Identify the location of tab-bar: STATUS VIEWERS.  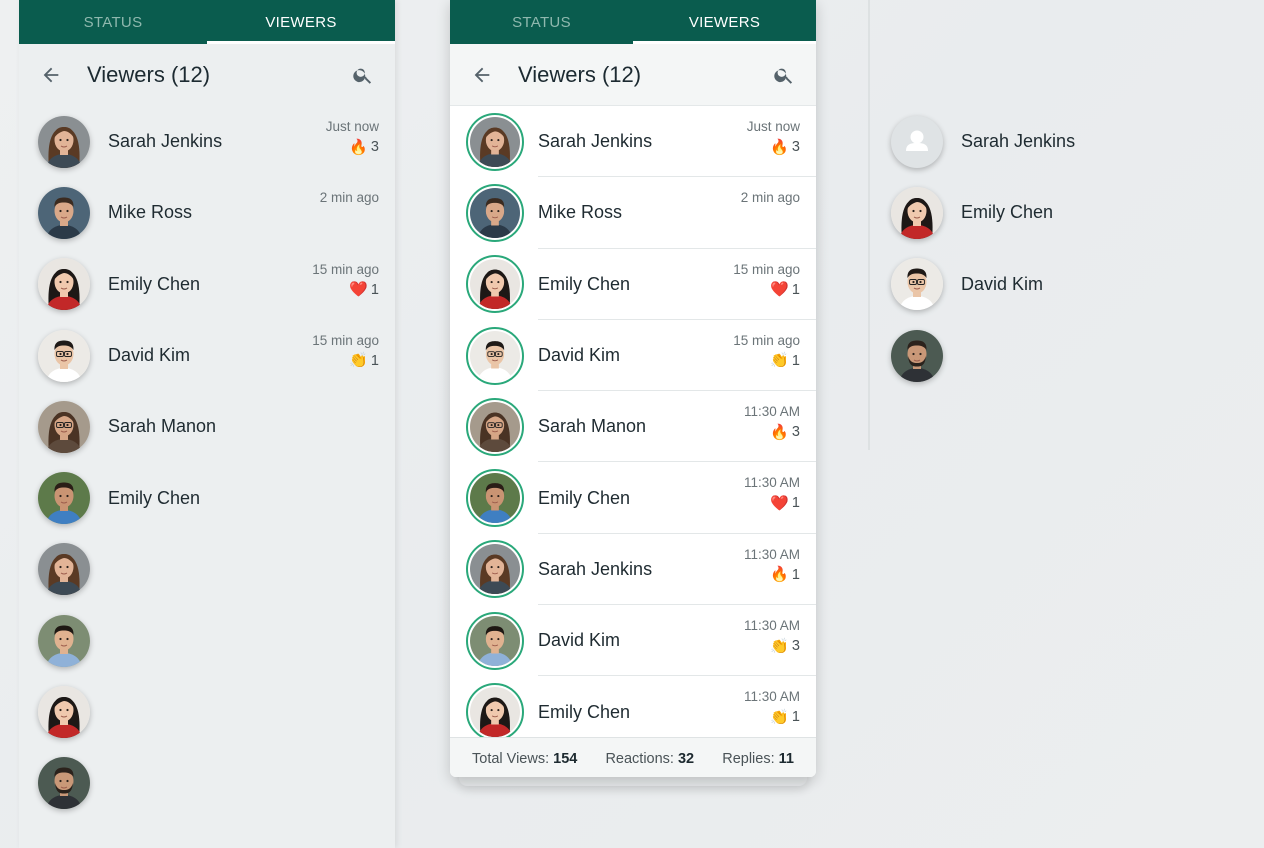
(633, 22).